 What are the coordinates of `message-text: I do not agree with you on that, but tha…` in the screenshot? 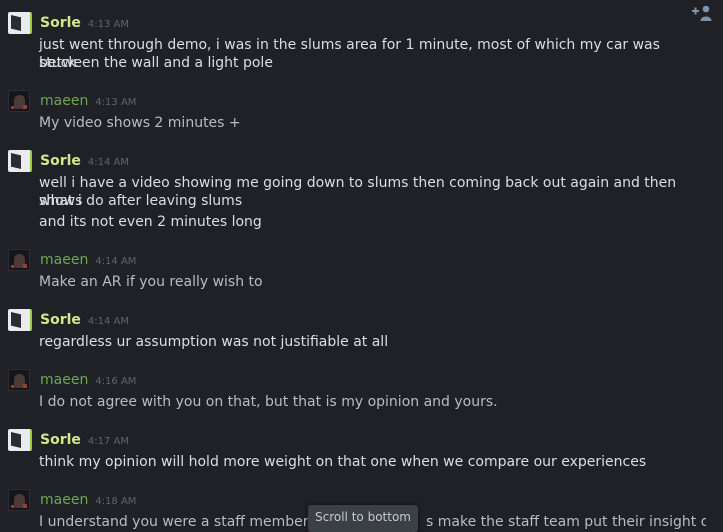 It's located at (268, 402).